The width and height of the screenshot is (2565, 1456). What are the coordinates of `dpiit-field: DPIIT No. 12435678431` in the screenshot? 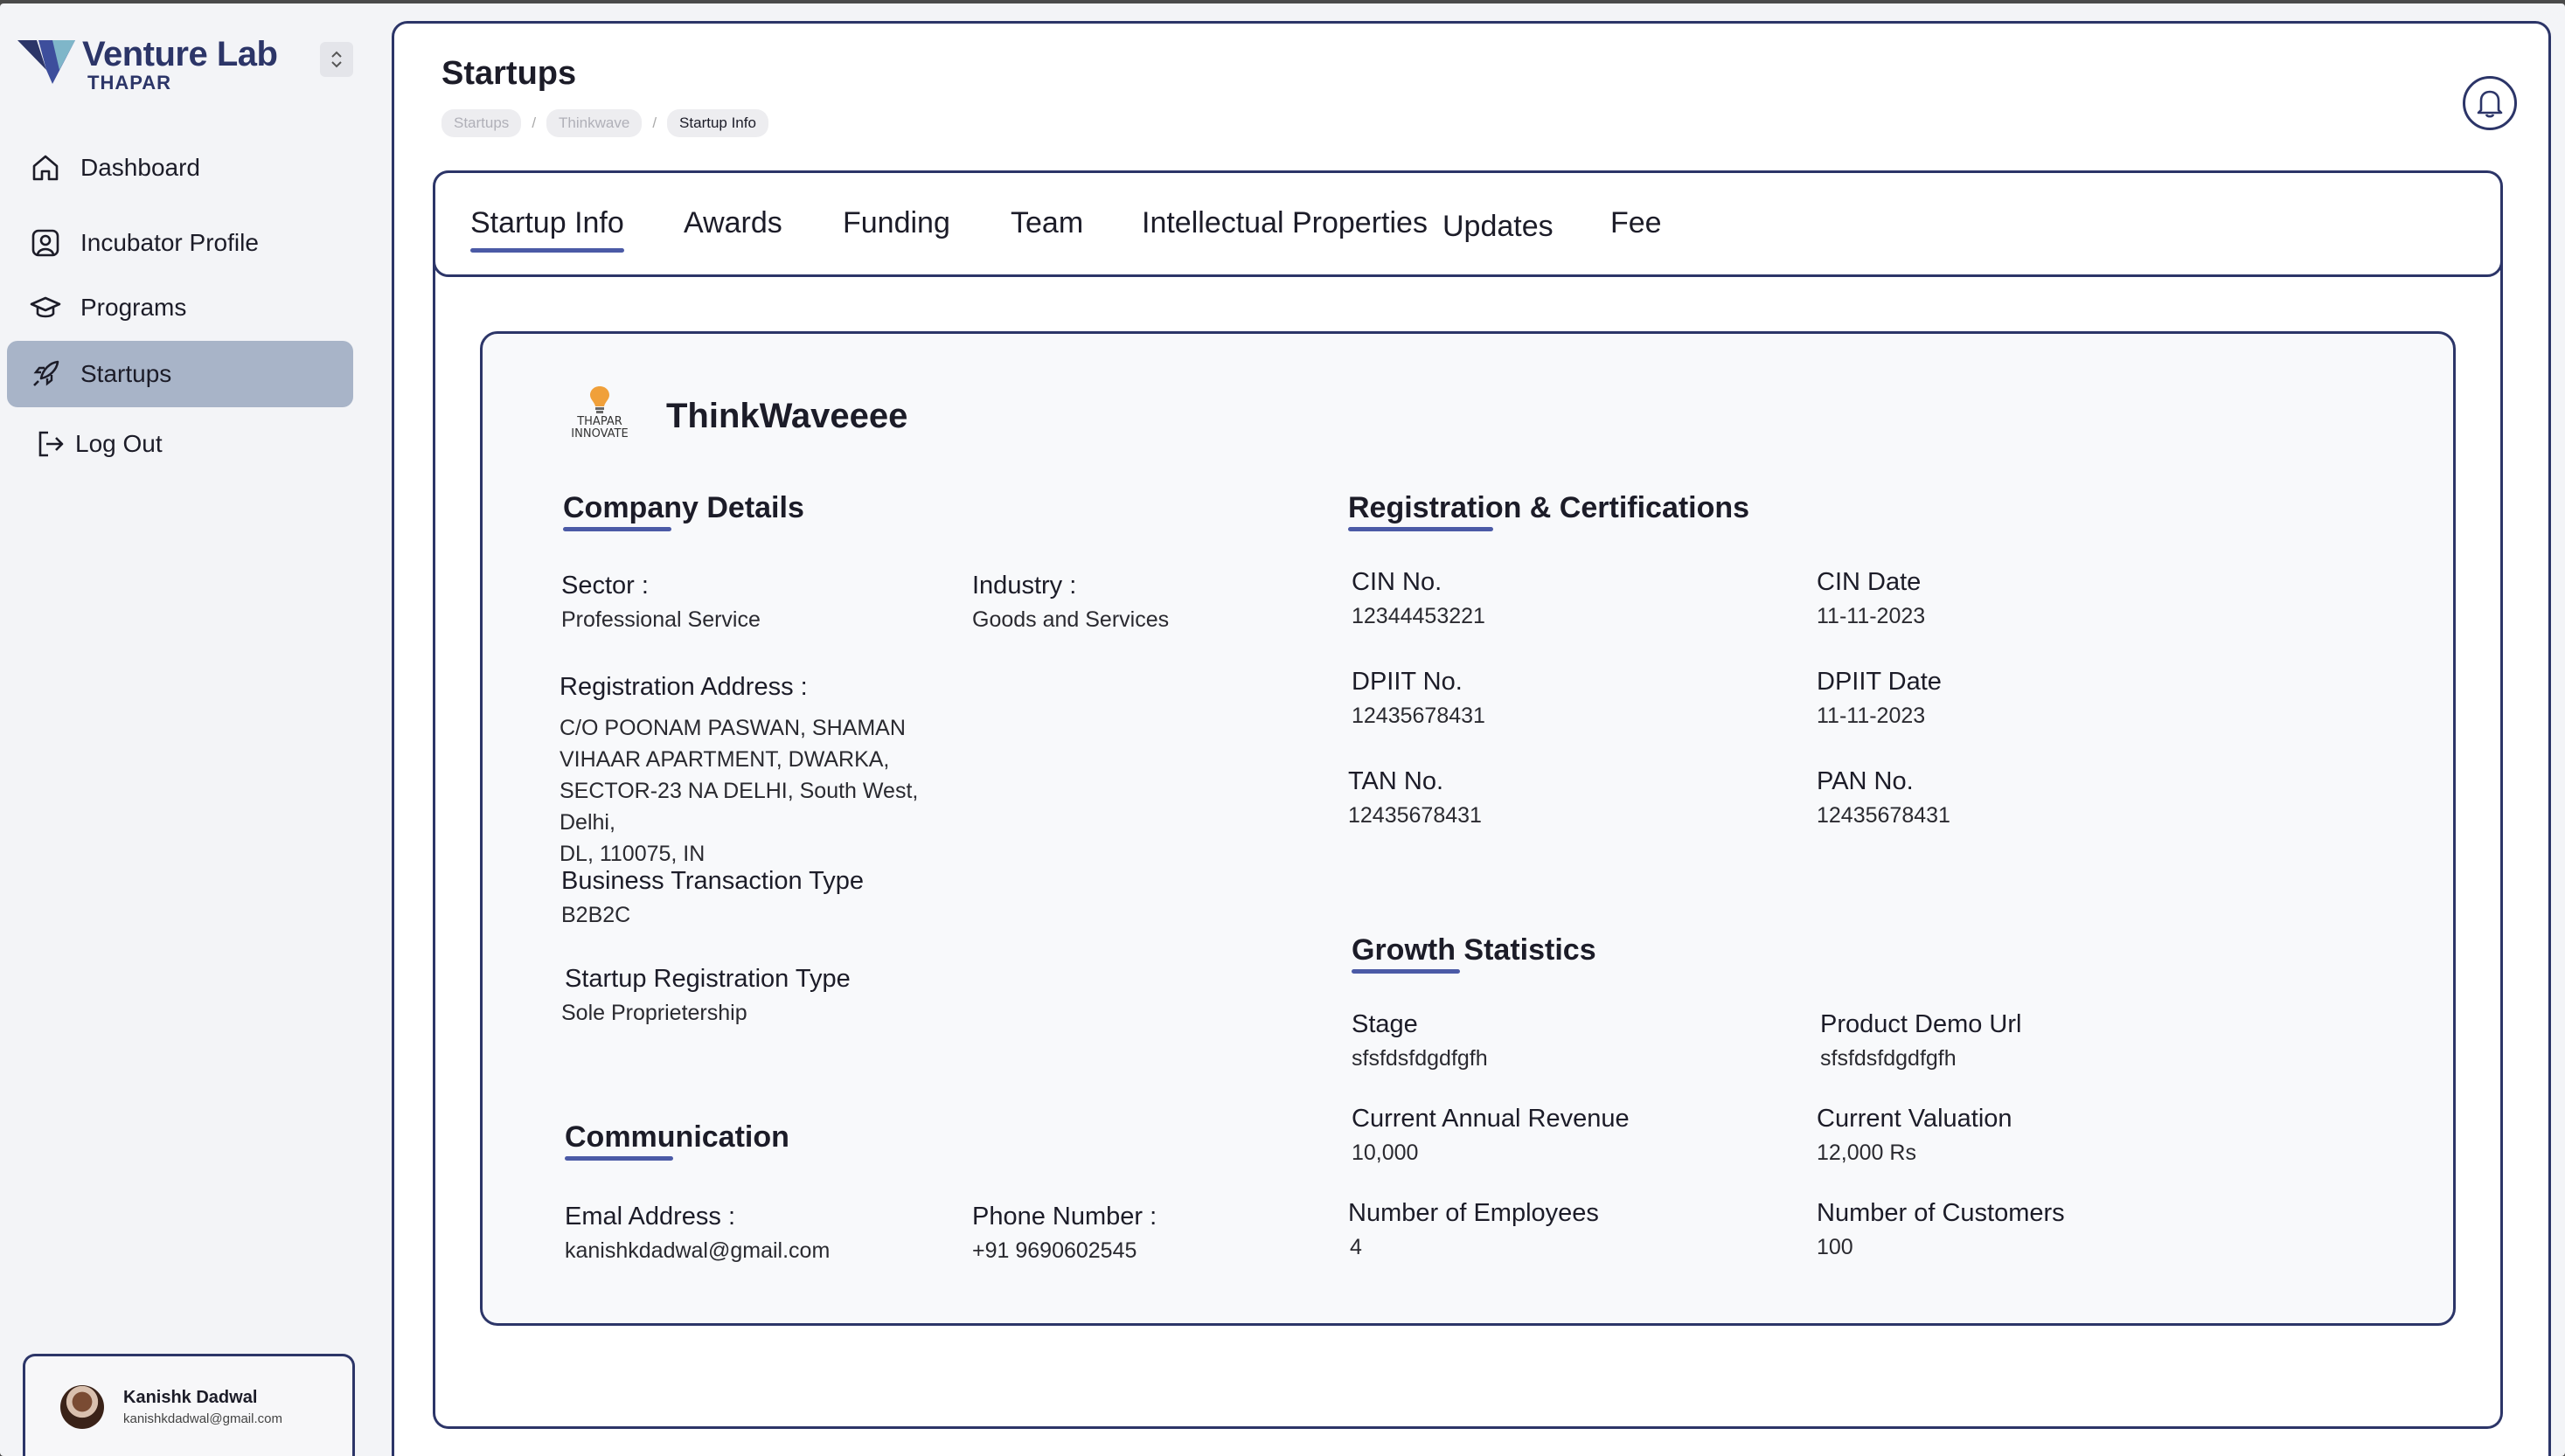 It's located at (1418, 698).